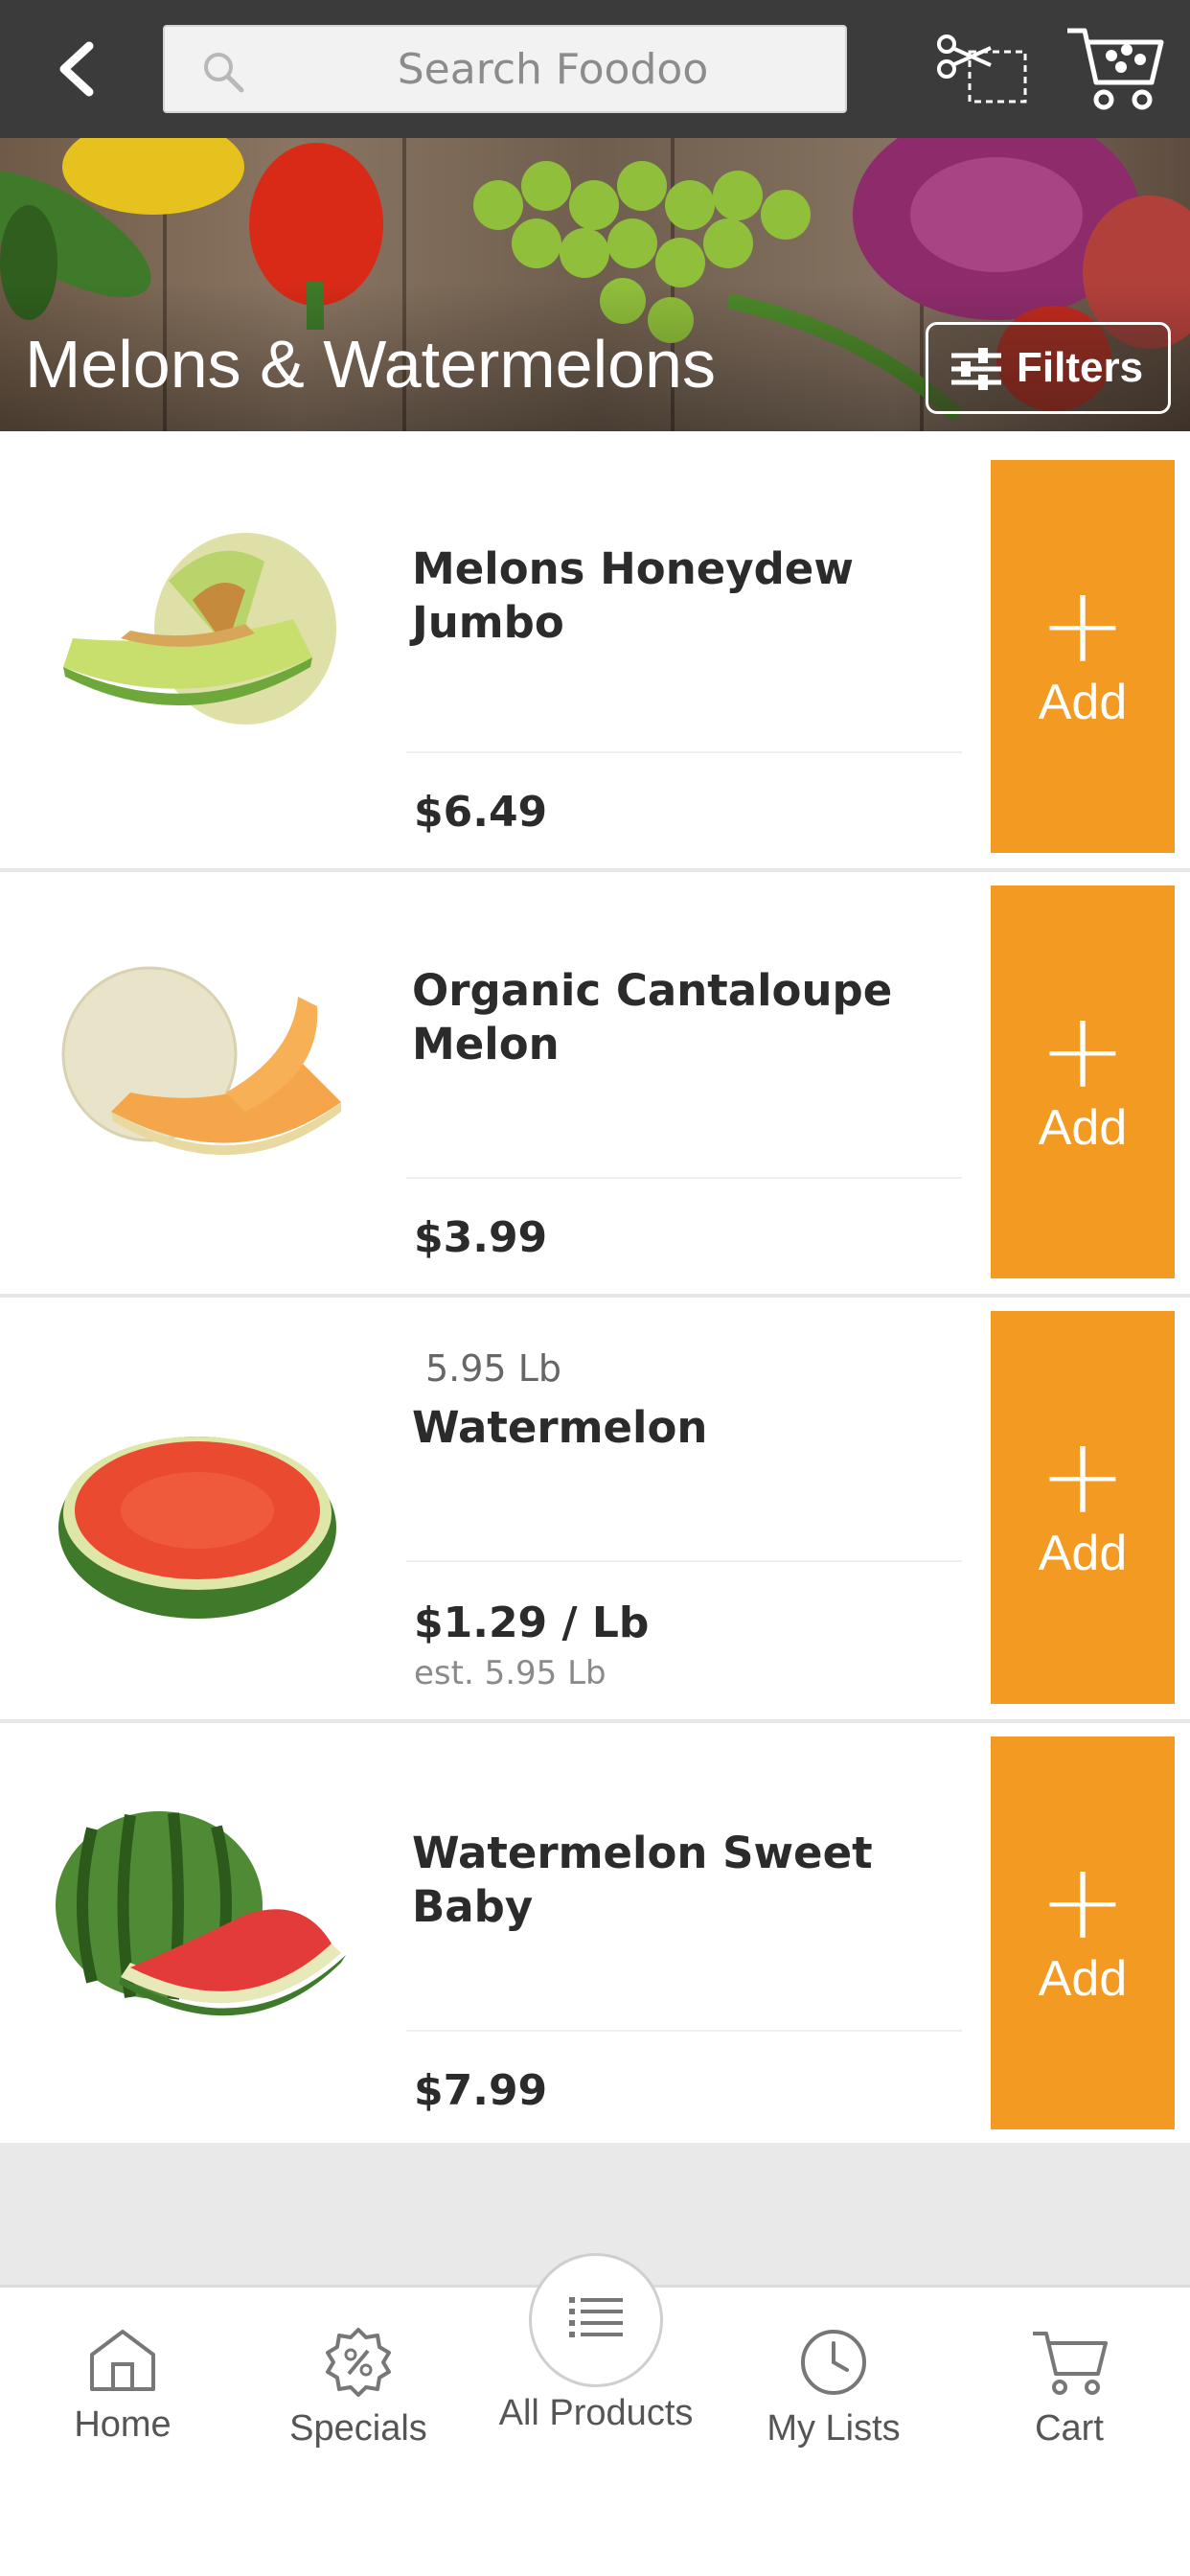 The image size is (1190, 2576). Describe the element at coordinates (1070, 2428) in the screenshot. I see `nav-label: Cart` at that location.